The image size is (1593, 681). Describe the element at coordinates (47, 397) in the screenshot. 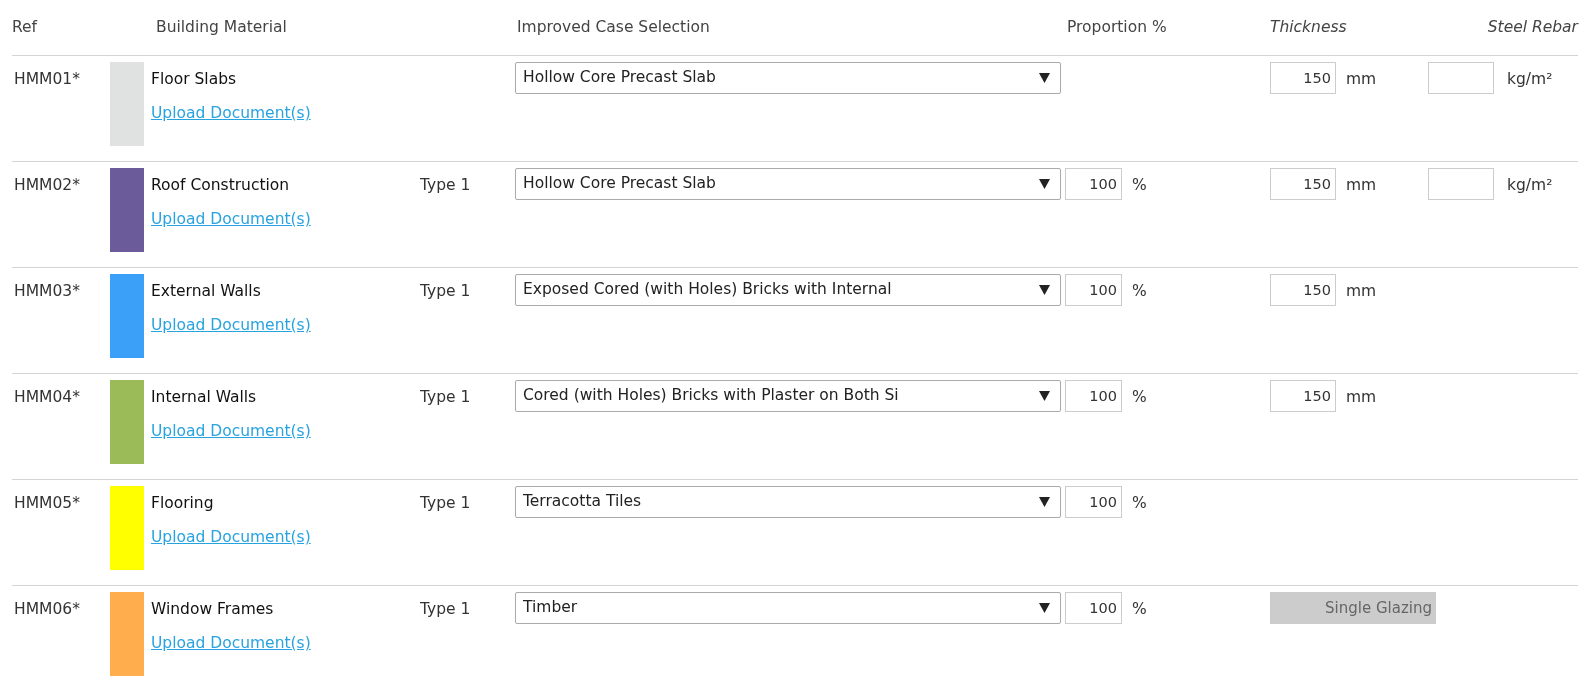

I see `ref-code: HMM04*` at that location.